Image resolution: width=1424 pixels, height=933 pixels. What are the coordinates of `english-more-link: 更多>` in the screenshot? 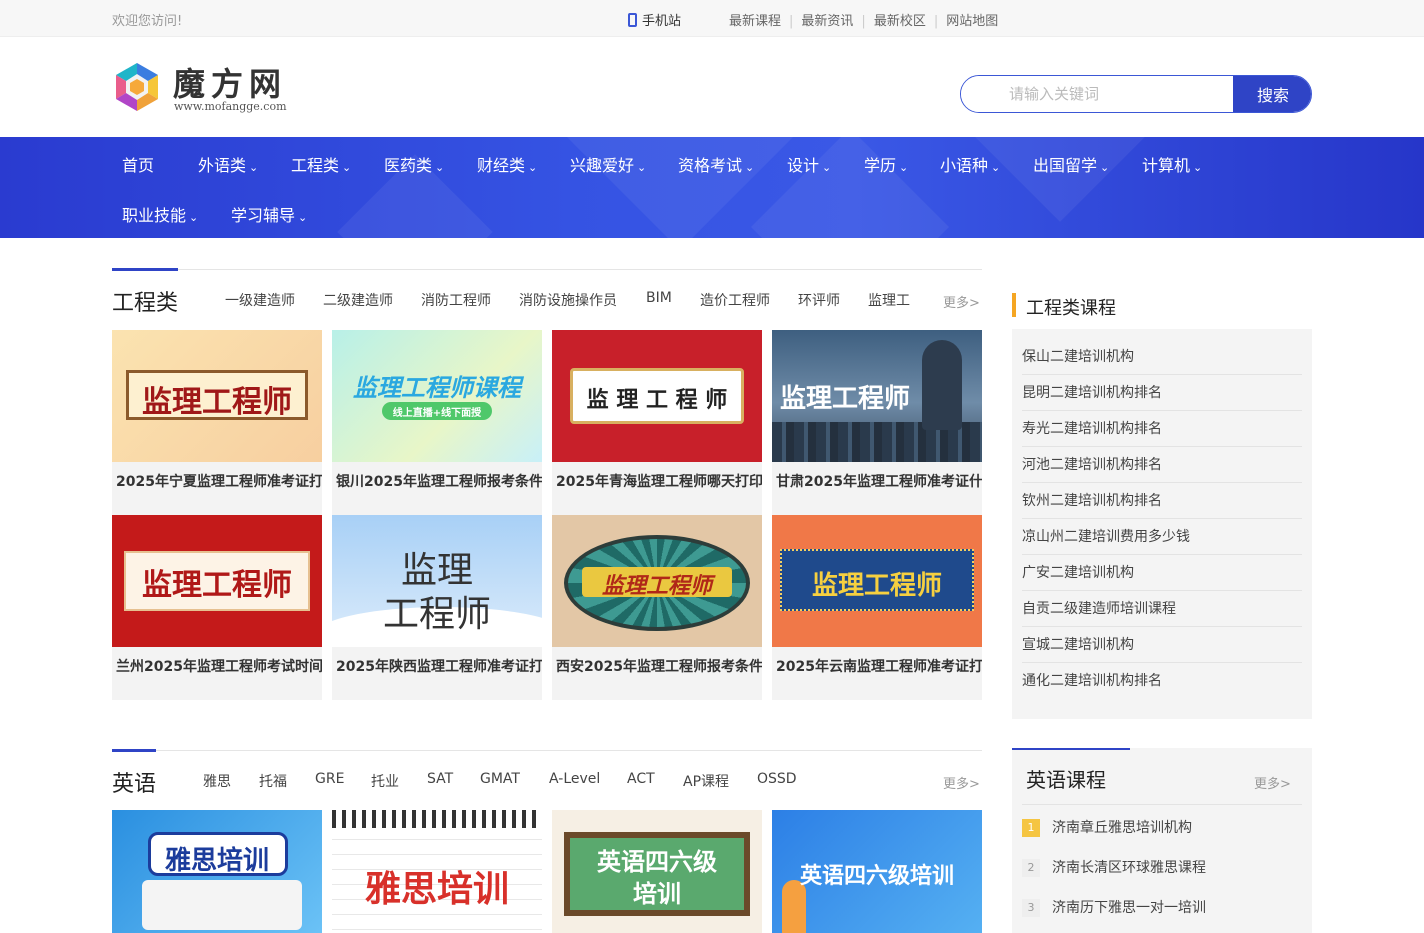 It's located at (961, 782).